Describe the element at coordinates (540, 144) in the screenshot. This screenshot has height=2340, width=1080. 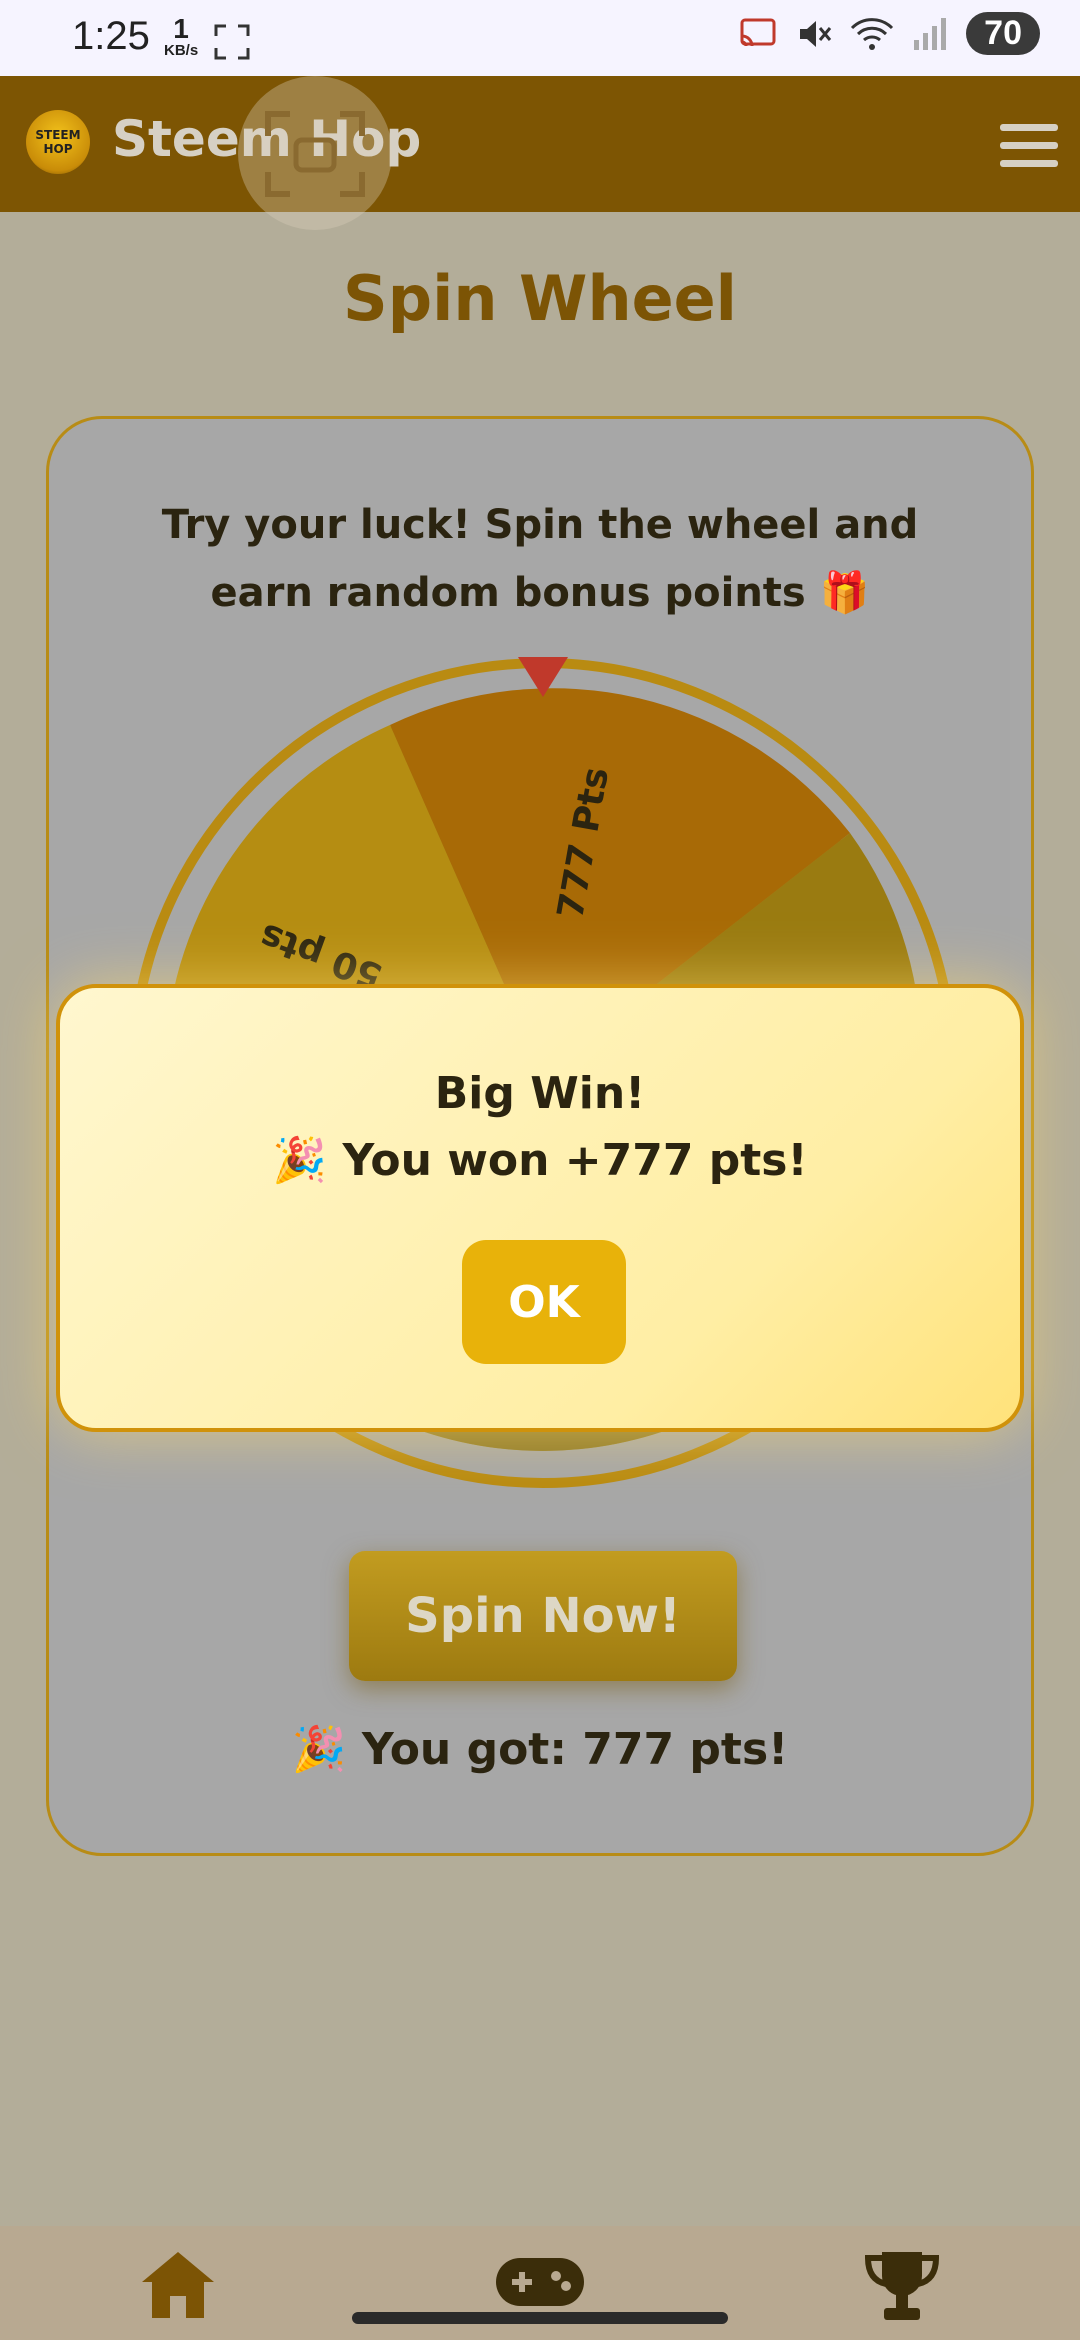
I see `app-header: STEEM HOP Steem Hop` at that location.